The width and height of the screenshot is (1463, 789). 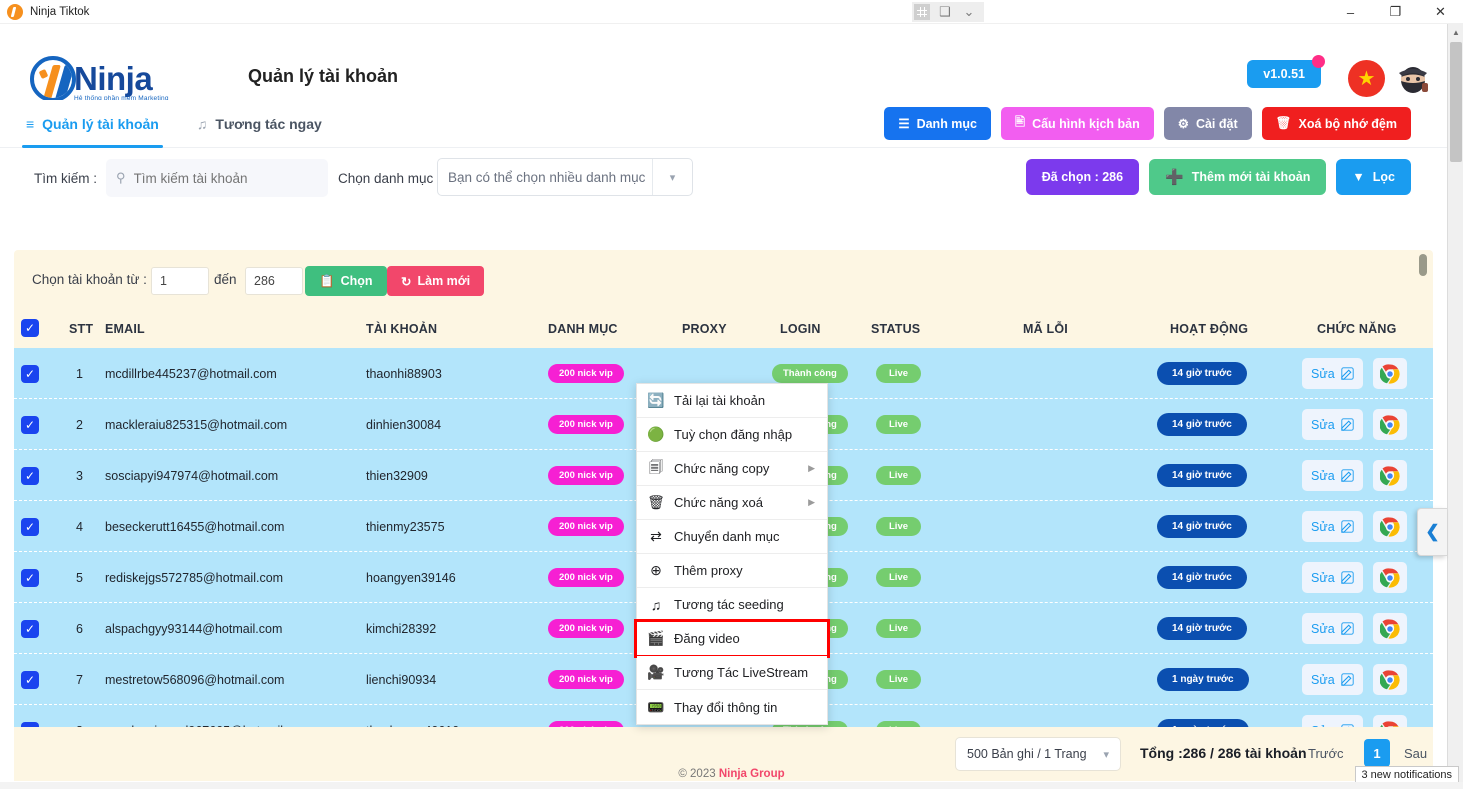 What do you see at coordinates (225, 178) in the screenshot?
I see `search-input` at bounding box center [225, 178].